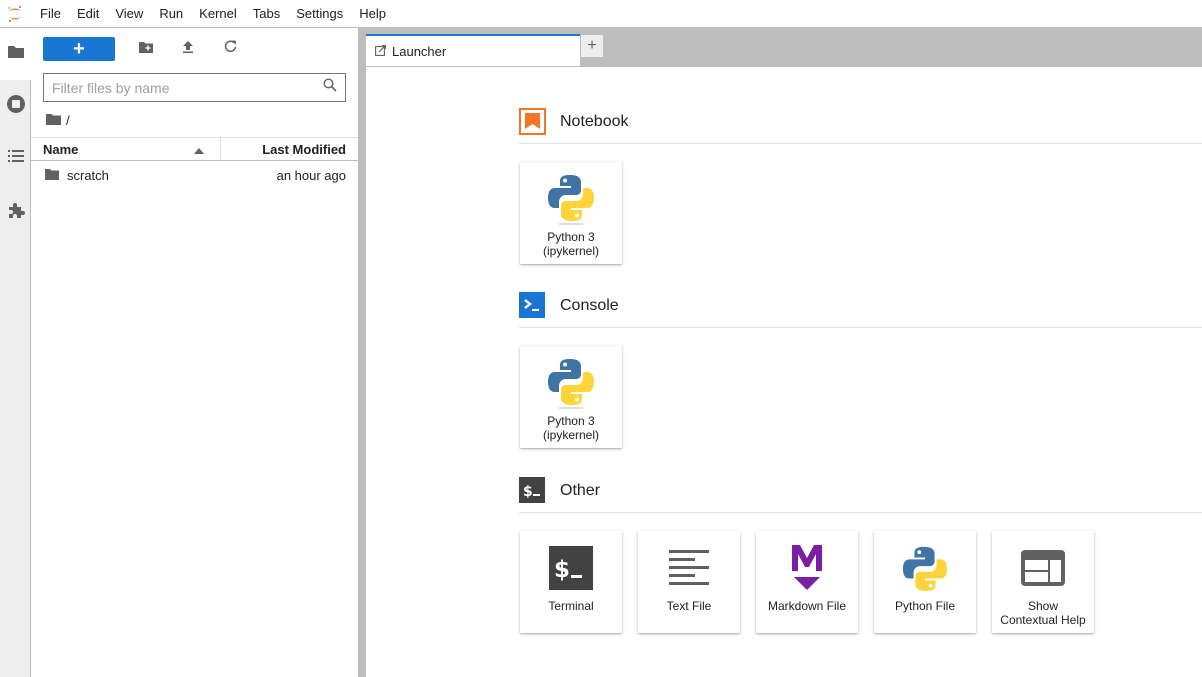 This screenshot has height=677, width=1202. Describe the element at coordinates (330, 87) in the screenshot. I see `search-icon` at that location.